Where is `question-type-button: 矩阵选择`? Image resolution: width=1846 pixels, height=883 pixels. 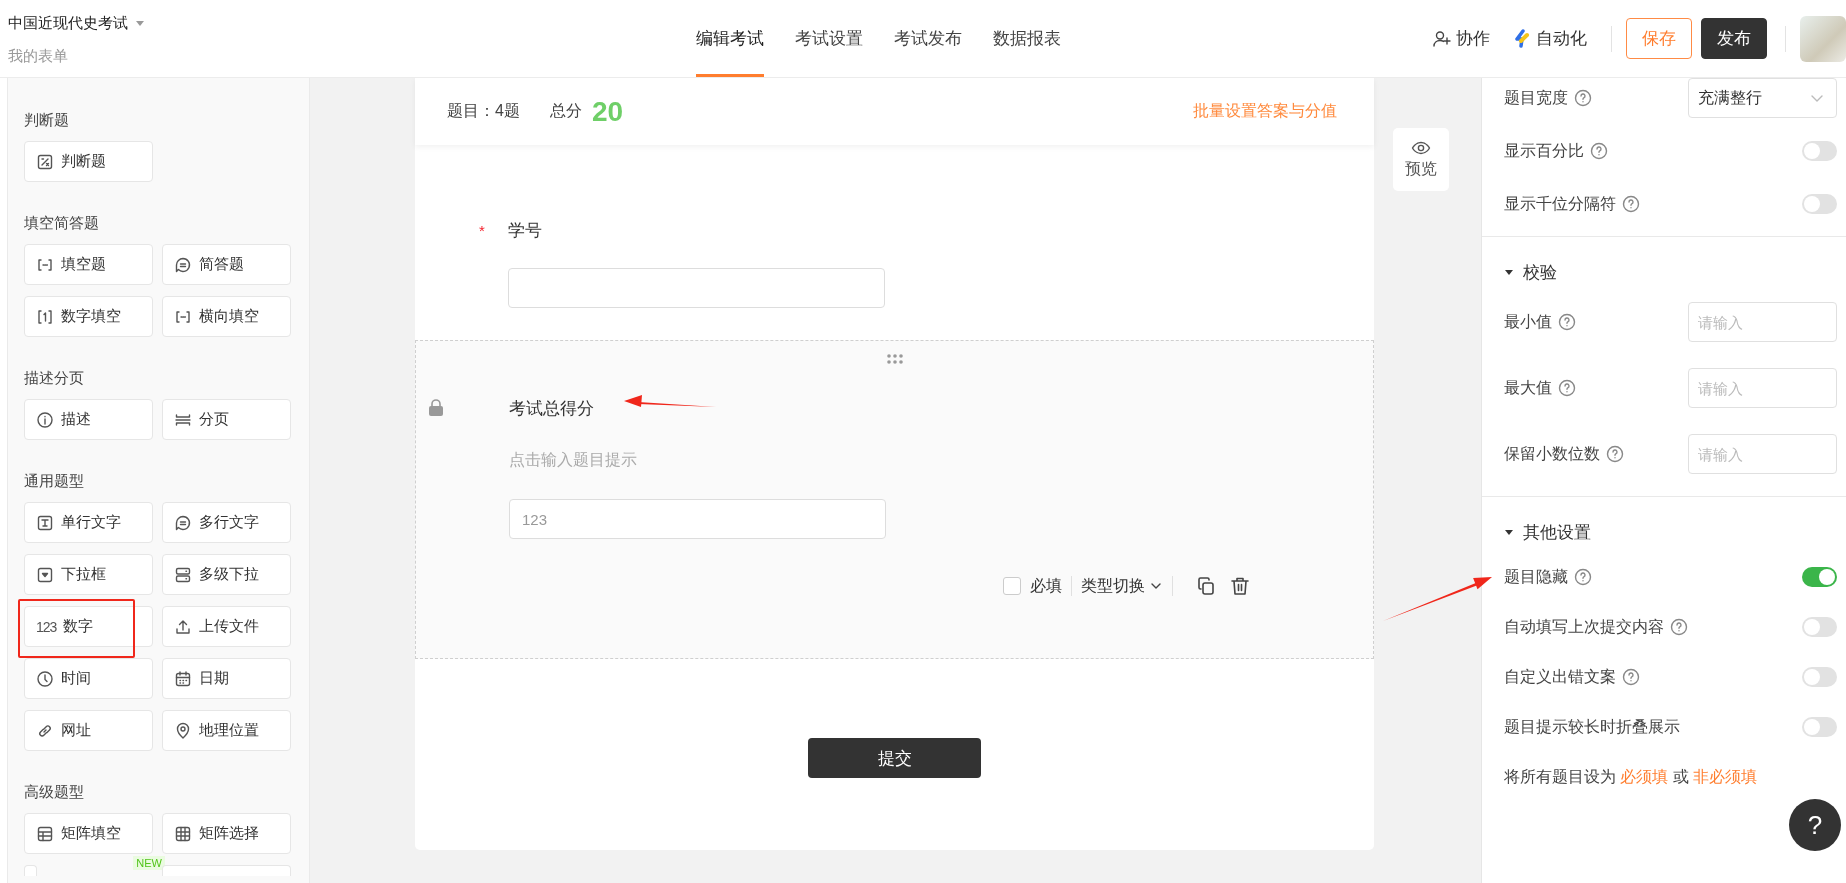 question-type-button: 矩阵选择 is located at coordinates (226, 833).